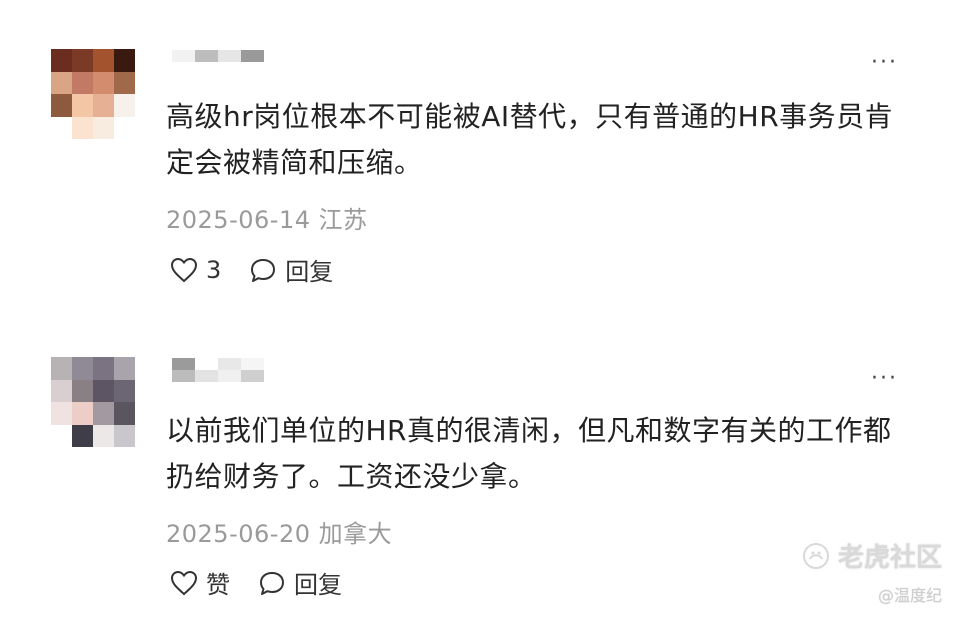 This screenshot has width=960, height=620. I want to click on like-button: 赞, so click(200, 582).